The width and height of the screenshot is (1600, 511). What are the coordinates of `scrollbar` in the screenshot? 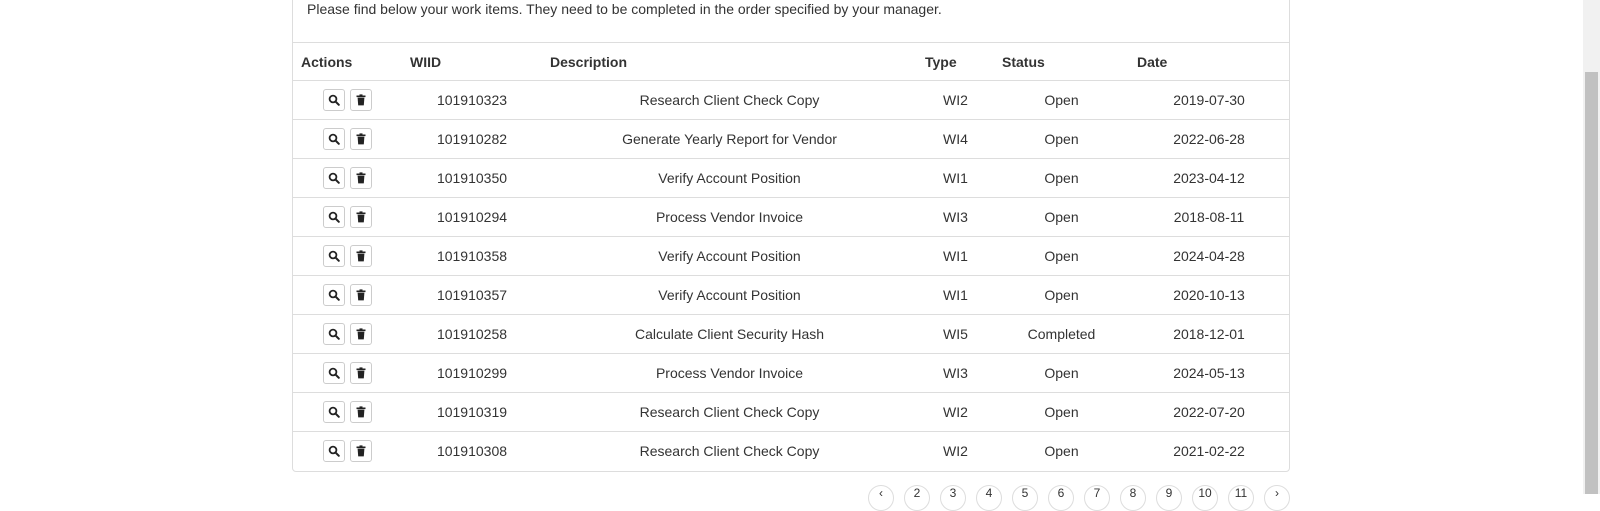 It's located at (1591, 247).